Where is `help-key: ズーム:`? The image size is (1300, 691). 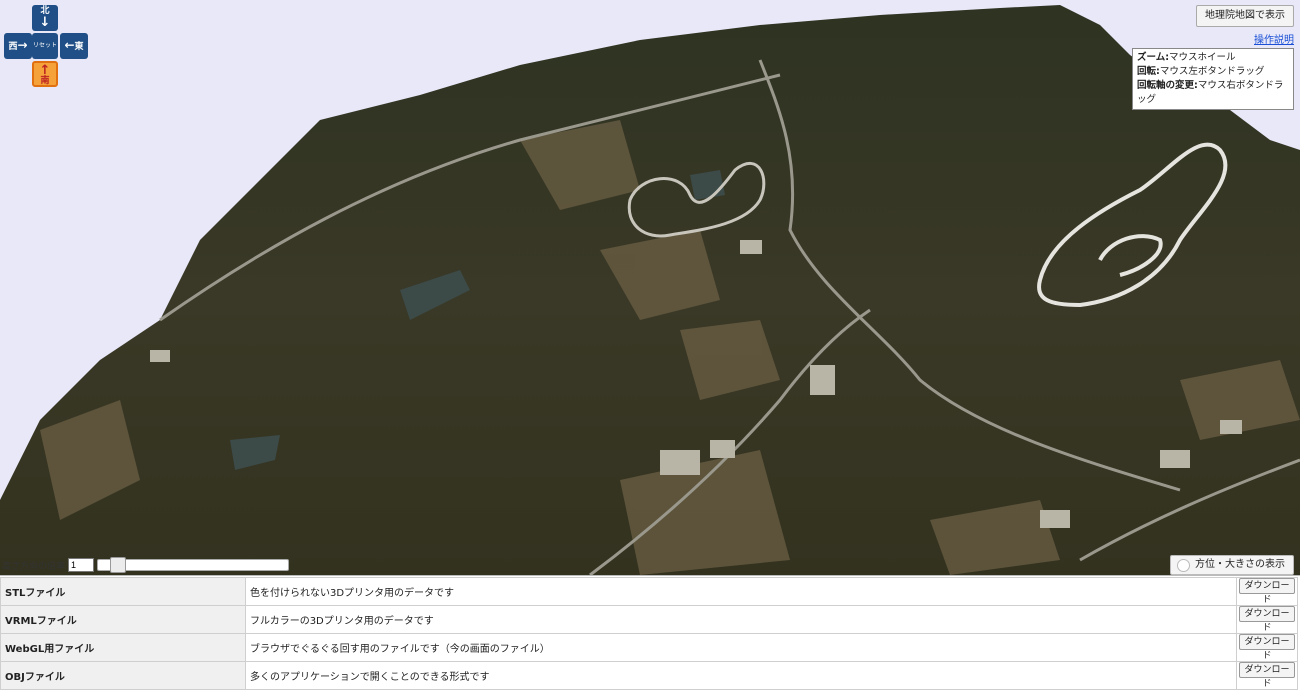
help-key: ズーム: is located at coordinates (1153, 57).